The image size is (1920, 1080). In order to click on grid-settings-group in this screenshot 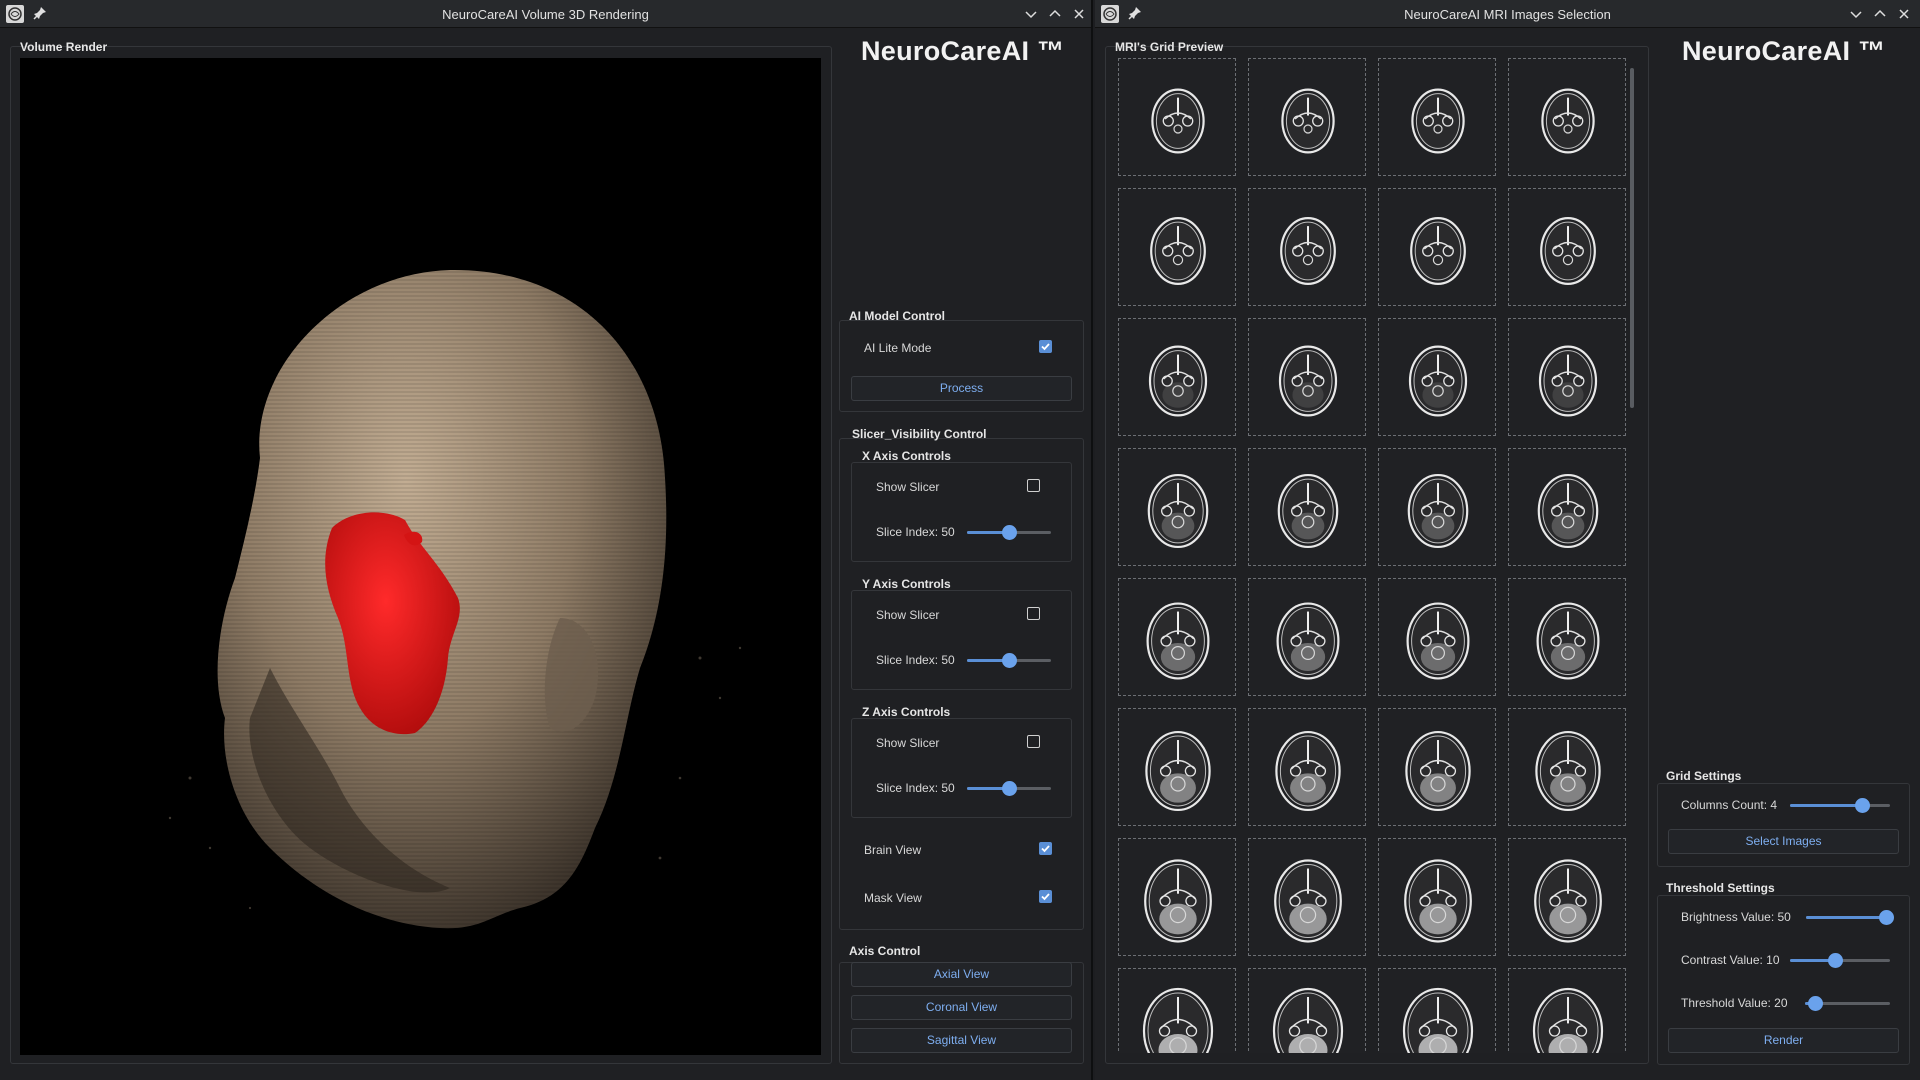, I will do `click(1783, 825)`.